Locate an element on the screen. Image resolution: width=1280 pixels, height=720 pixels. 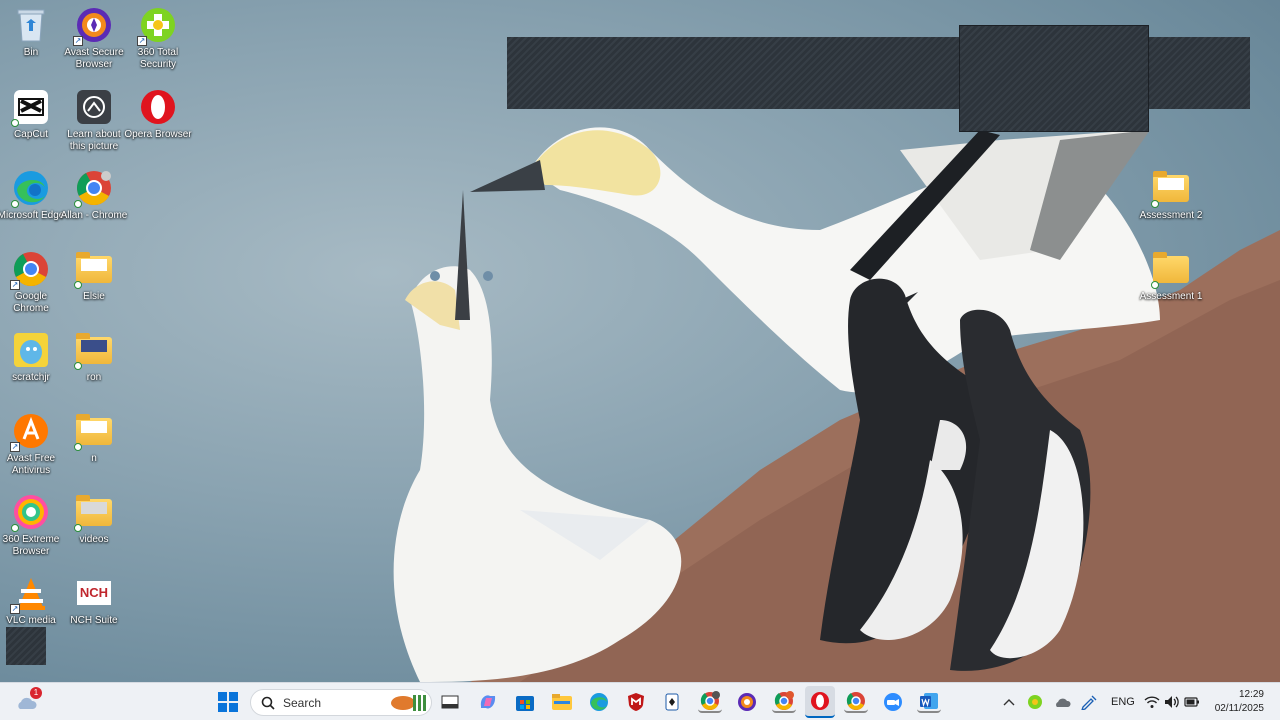
clock-time: 12:29 is located at coordinates (1251, 694).